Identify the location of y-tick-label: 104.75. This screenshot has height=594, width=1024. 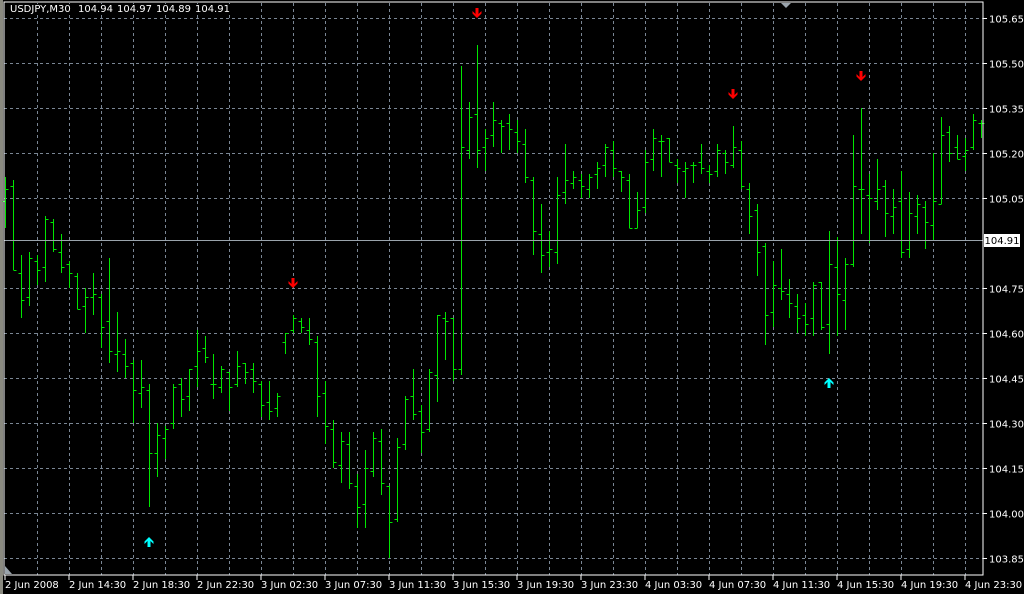
(1006, 290).